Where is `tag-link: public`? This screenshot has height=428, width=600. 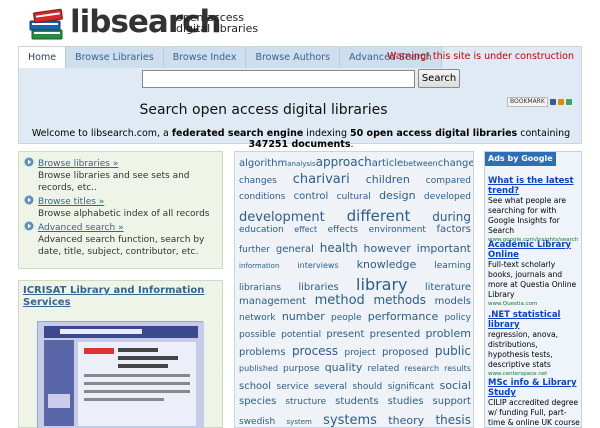
tag-link: public is located at coordinates (453, 351).